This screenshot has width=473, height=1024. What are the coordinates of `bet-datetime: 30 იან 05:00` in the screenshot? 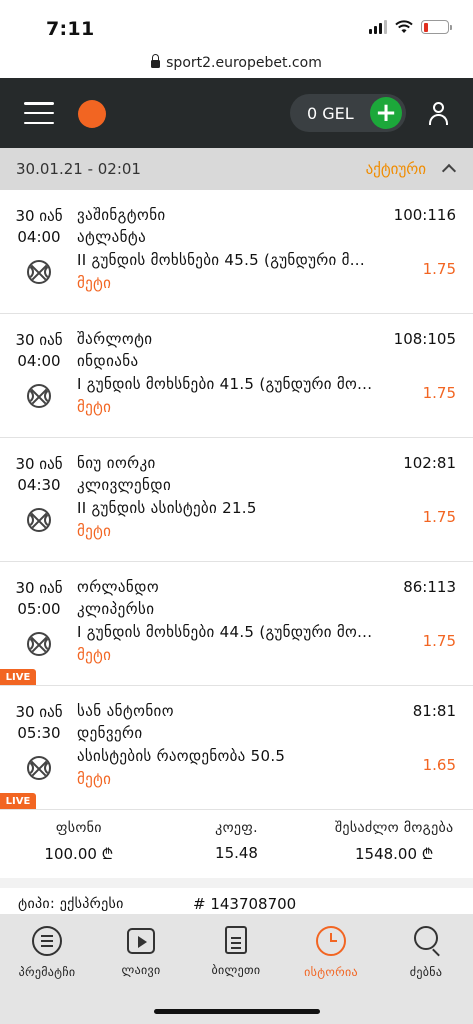 It's located at (39, 598).